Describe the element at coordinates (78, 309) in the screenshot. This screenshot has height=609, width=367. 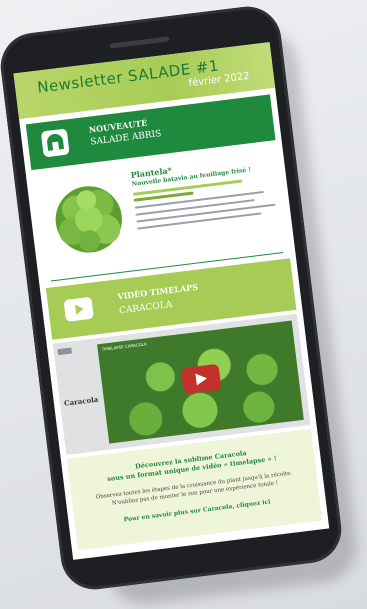
I see `video-icon` at that location.